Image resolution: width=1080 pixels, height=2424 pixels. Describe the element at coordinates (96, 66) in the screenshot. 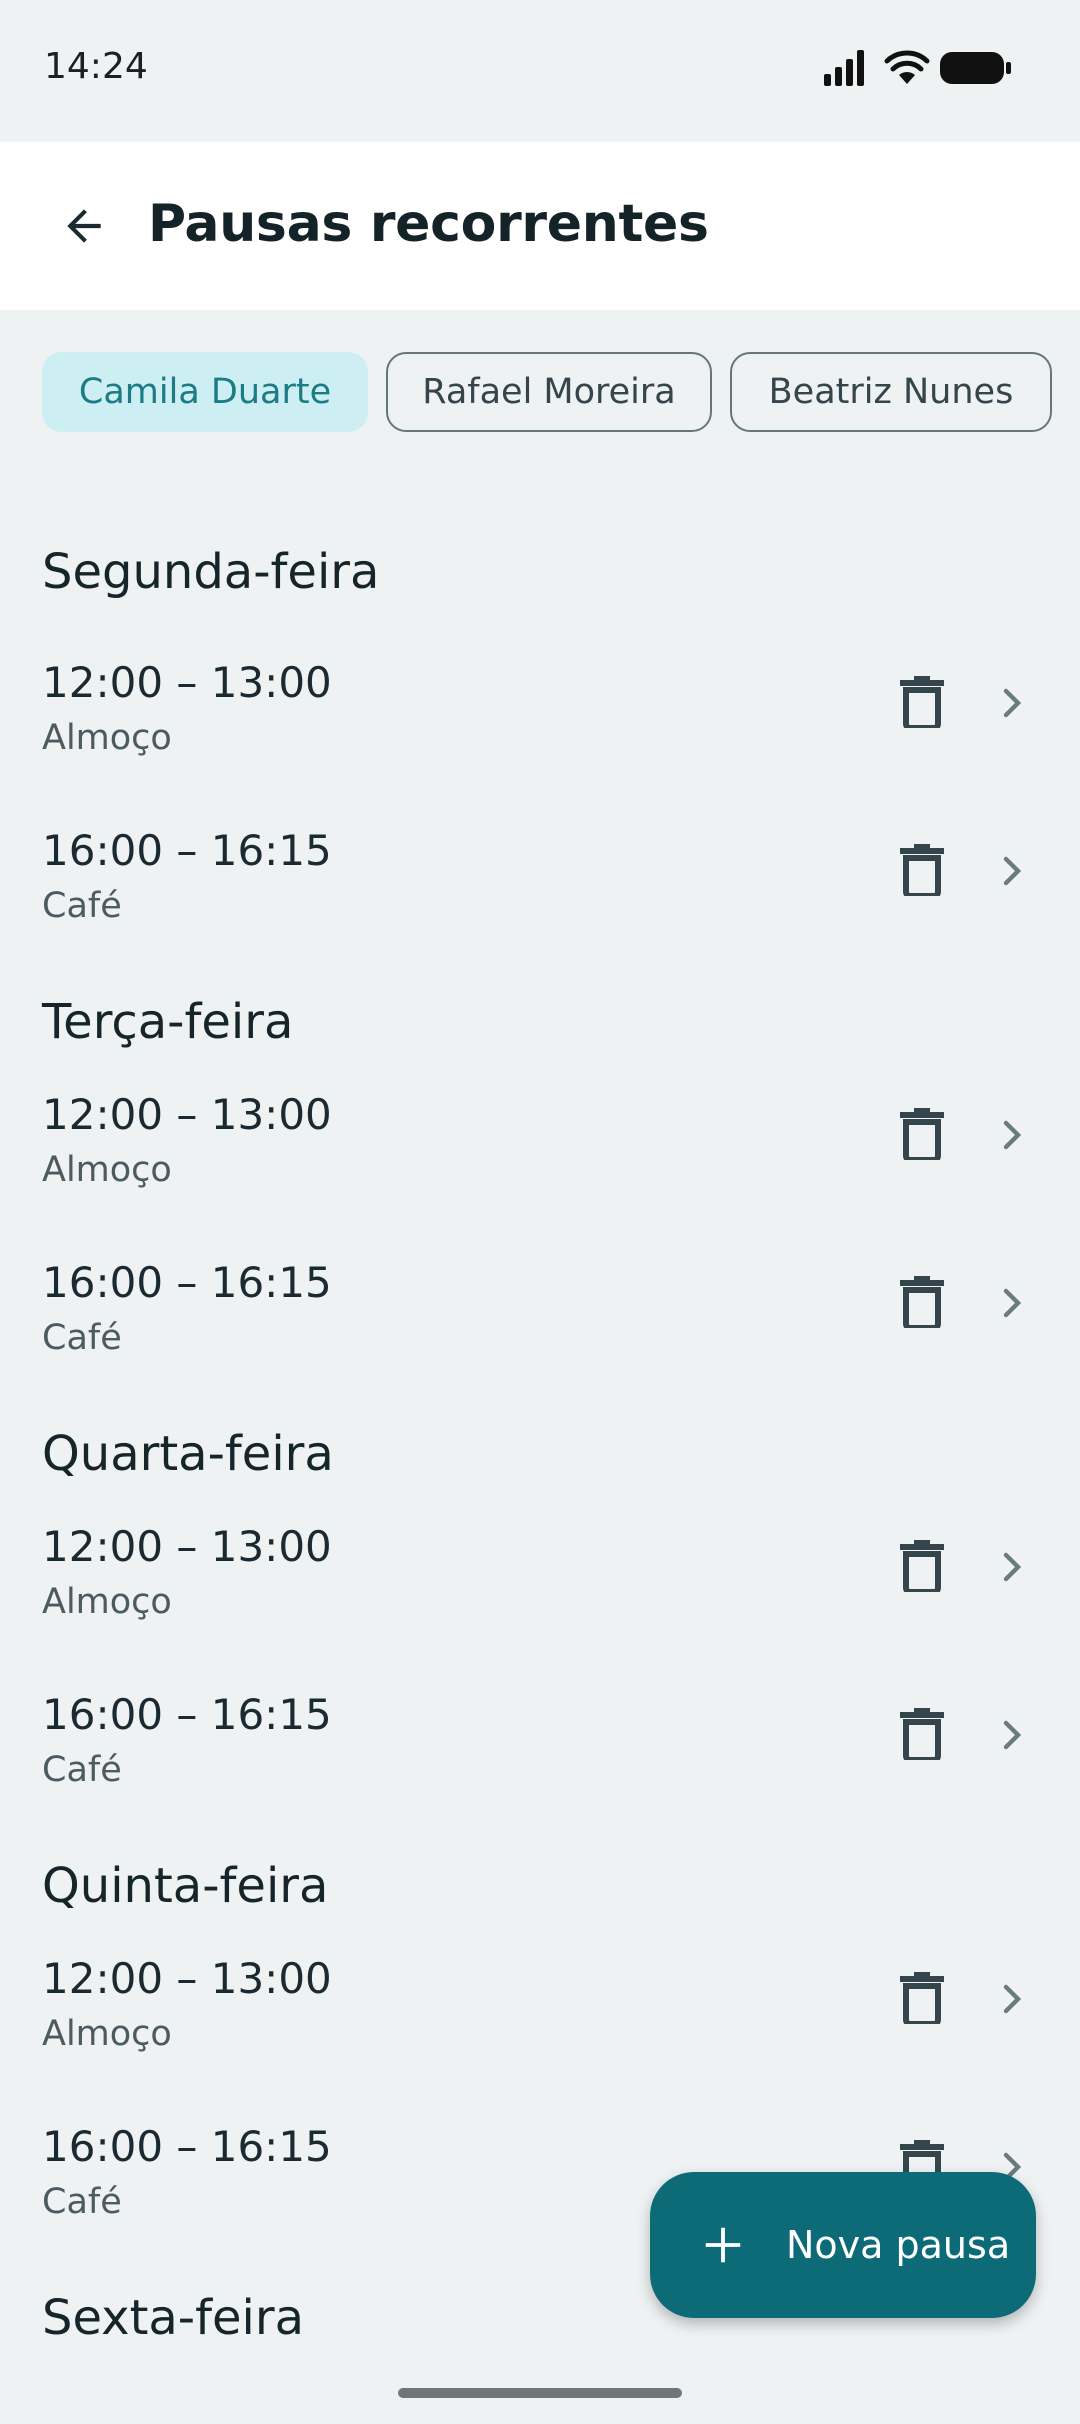

I see `status-time: 14:24` at that location.